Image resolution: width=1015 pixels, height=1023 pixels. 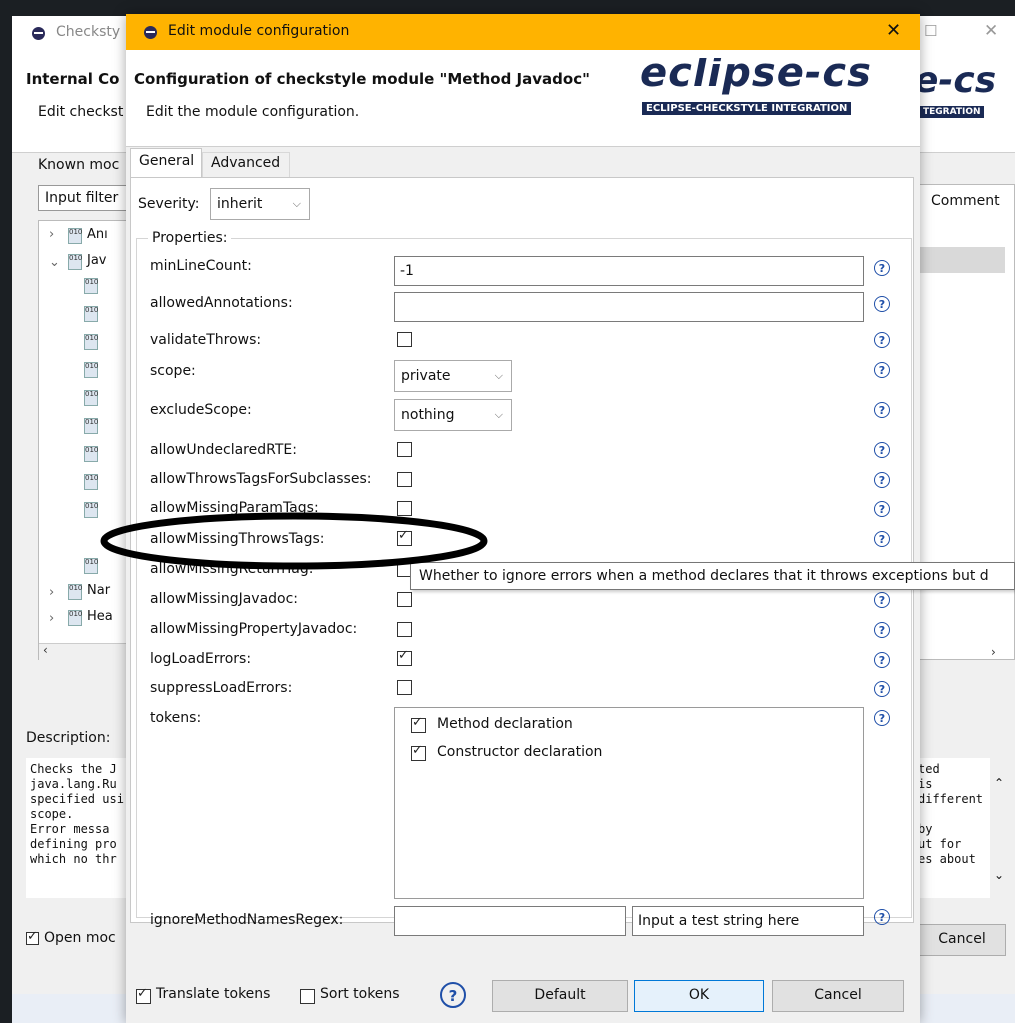 What do you see at coordinates (453, 376) in the screenshot?
I see `scope-select: private ⌵` at bounding box center [453, 376].